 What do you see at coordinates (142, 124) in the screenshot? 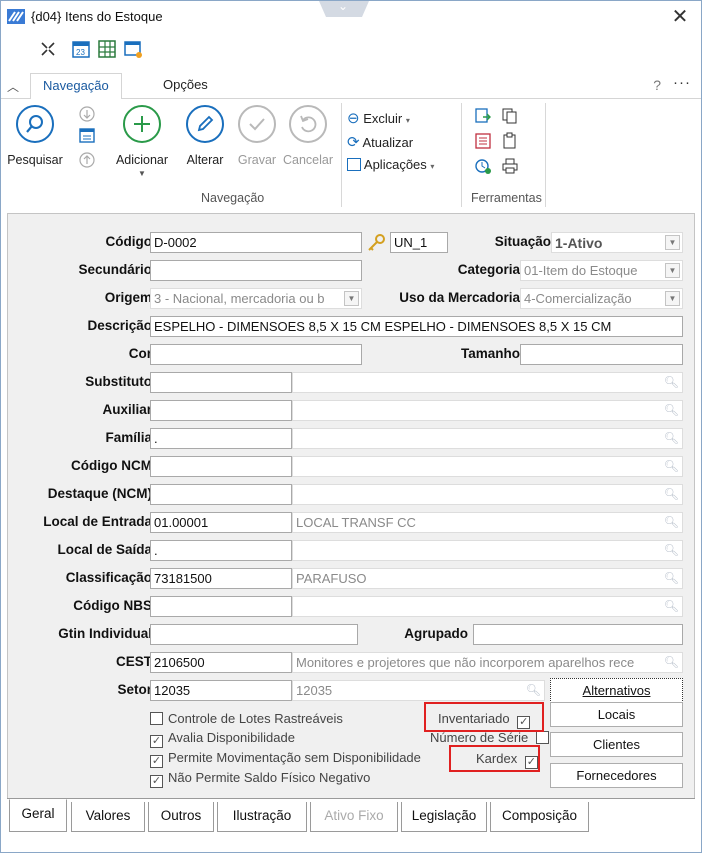
I see `plus-icon` at bounding box center [142, 124].